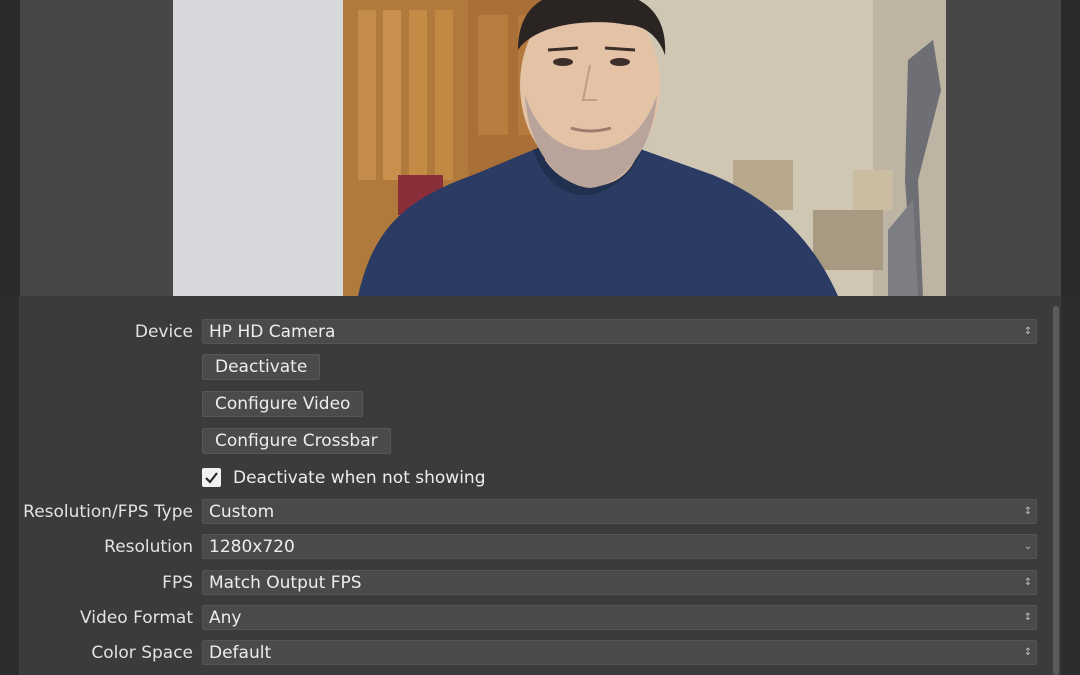 Image resolution: width=1080 pixels, height=675 pixels. What do you see at coordinates (619, 582) in the screenshot?
I see `fps-select: Match Output FPS ↕` at bounding box center [619, 582].